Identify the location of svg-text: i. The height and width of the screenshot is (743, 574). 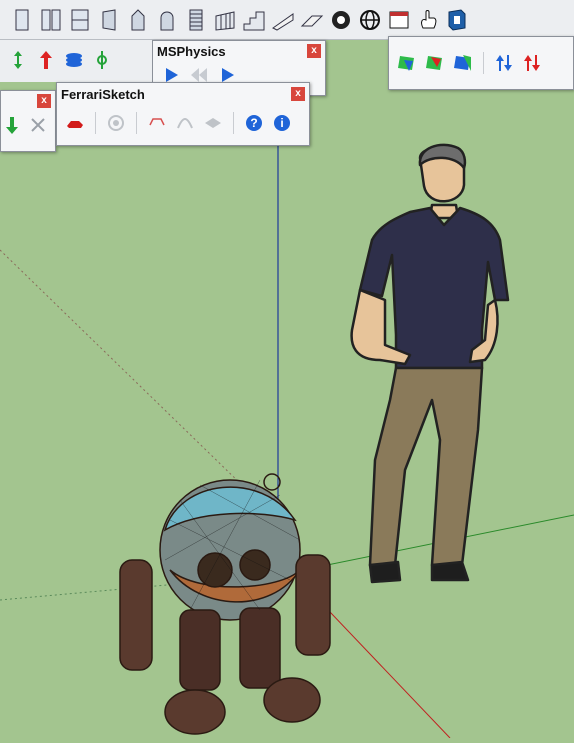
(281, 123).